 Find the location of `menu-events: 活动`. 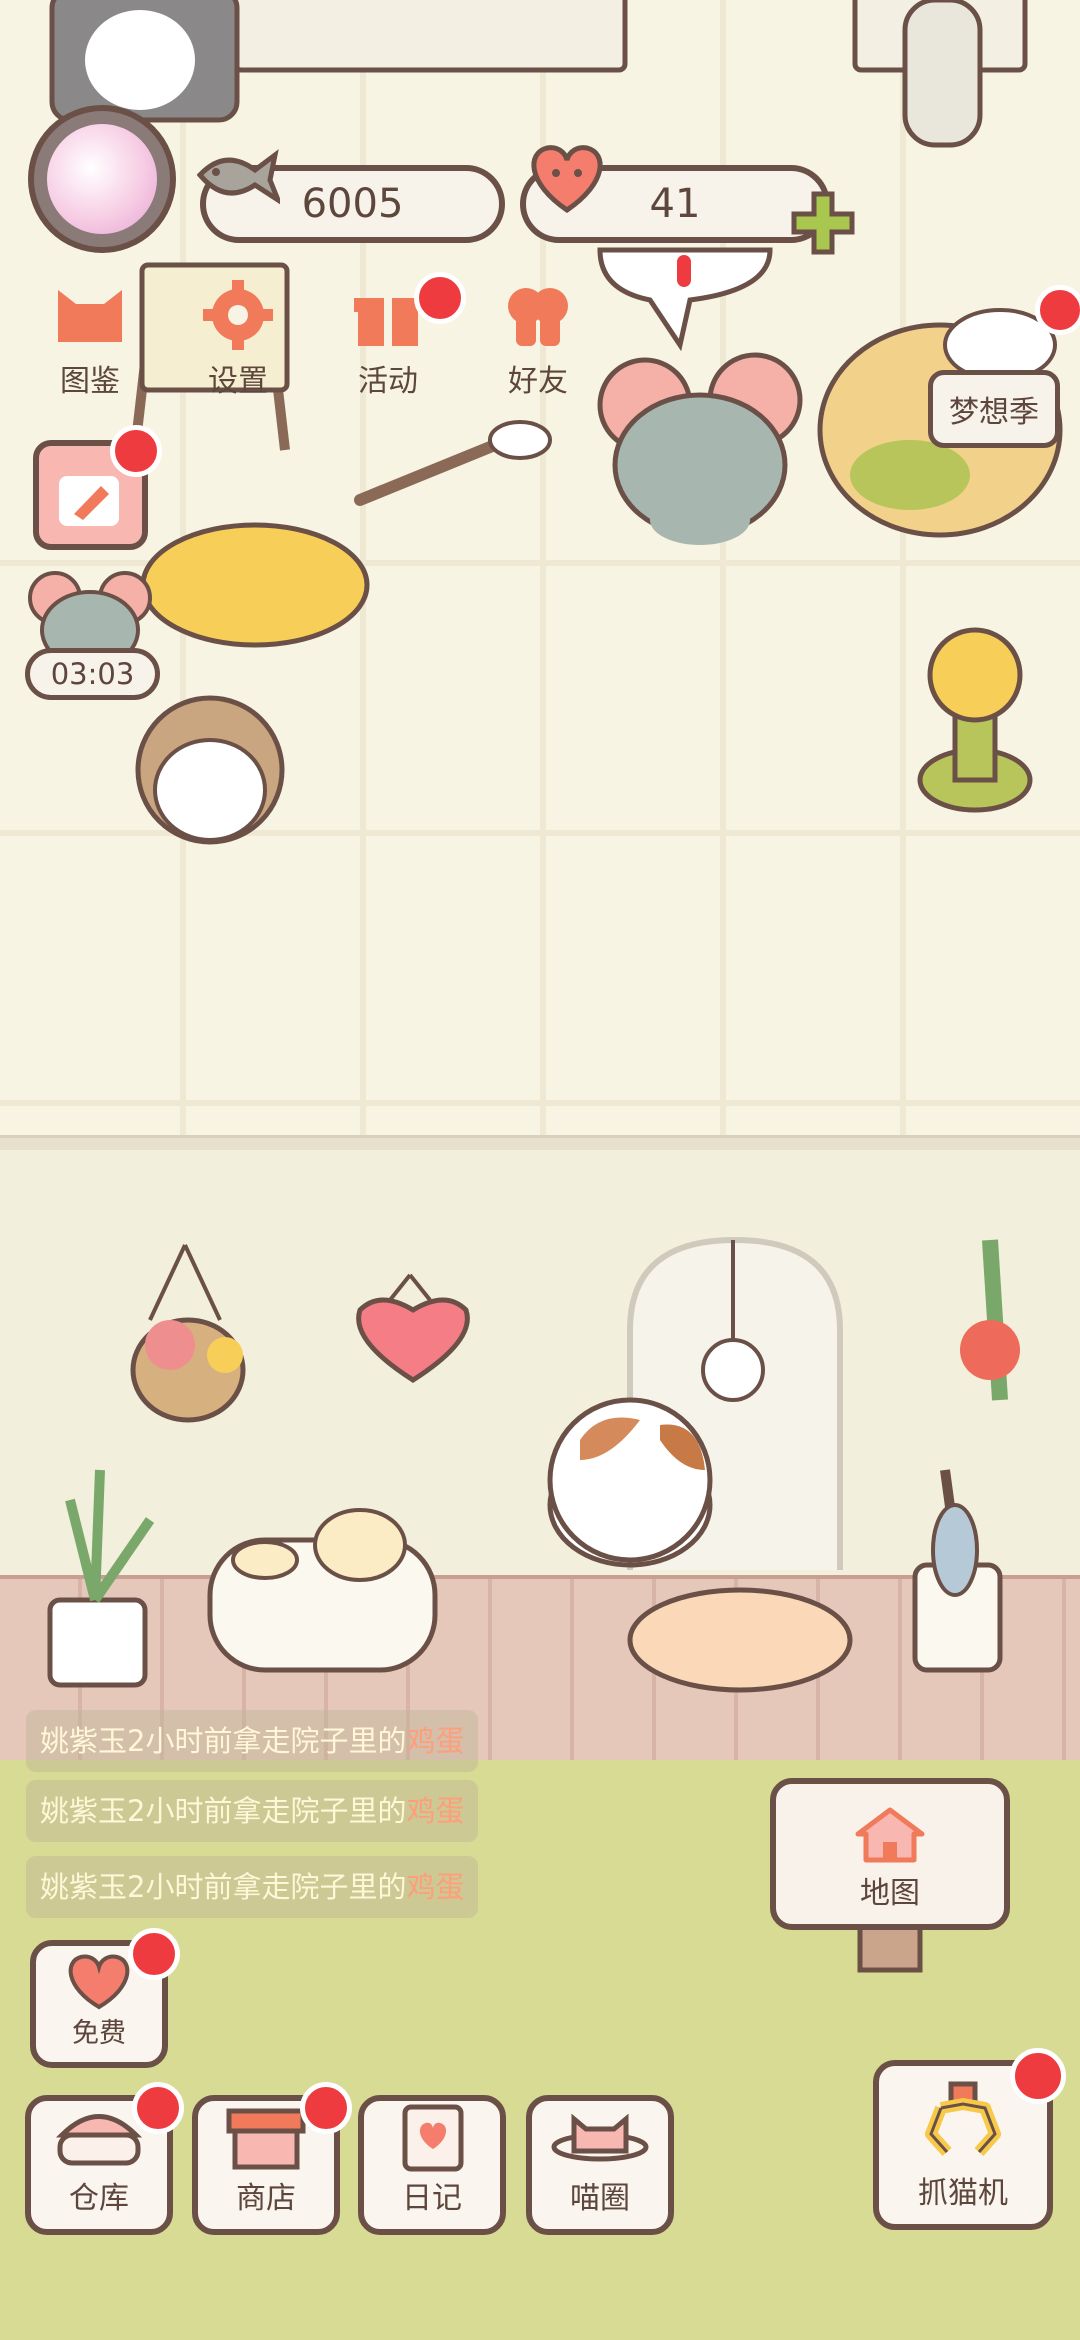

menu-events: 活动 is located at coordinates (397, 336).